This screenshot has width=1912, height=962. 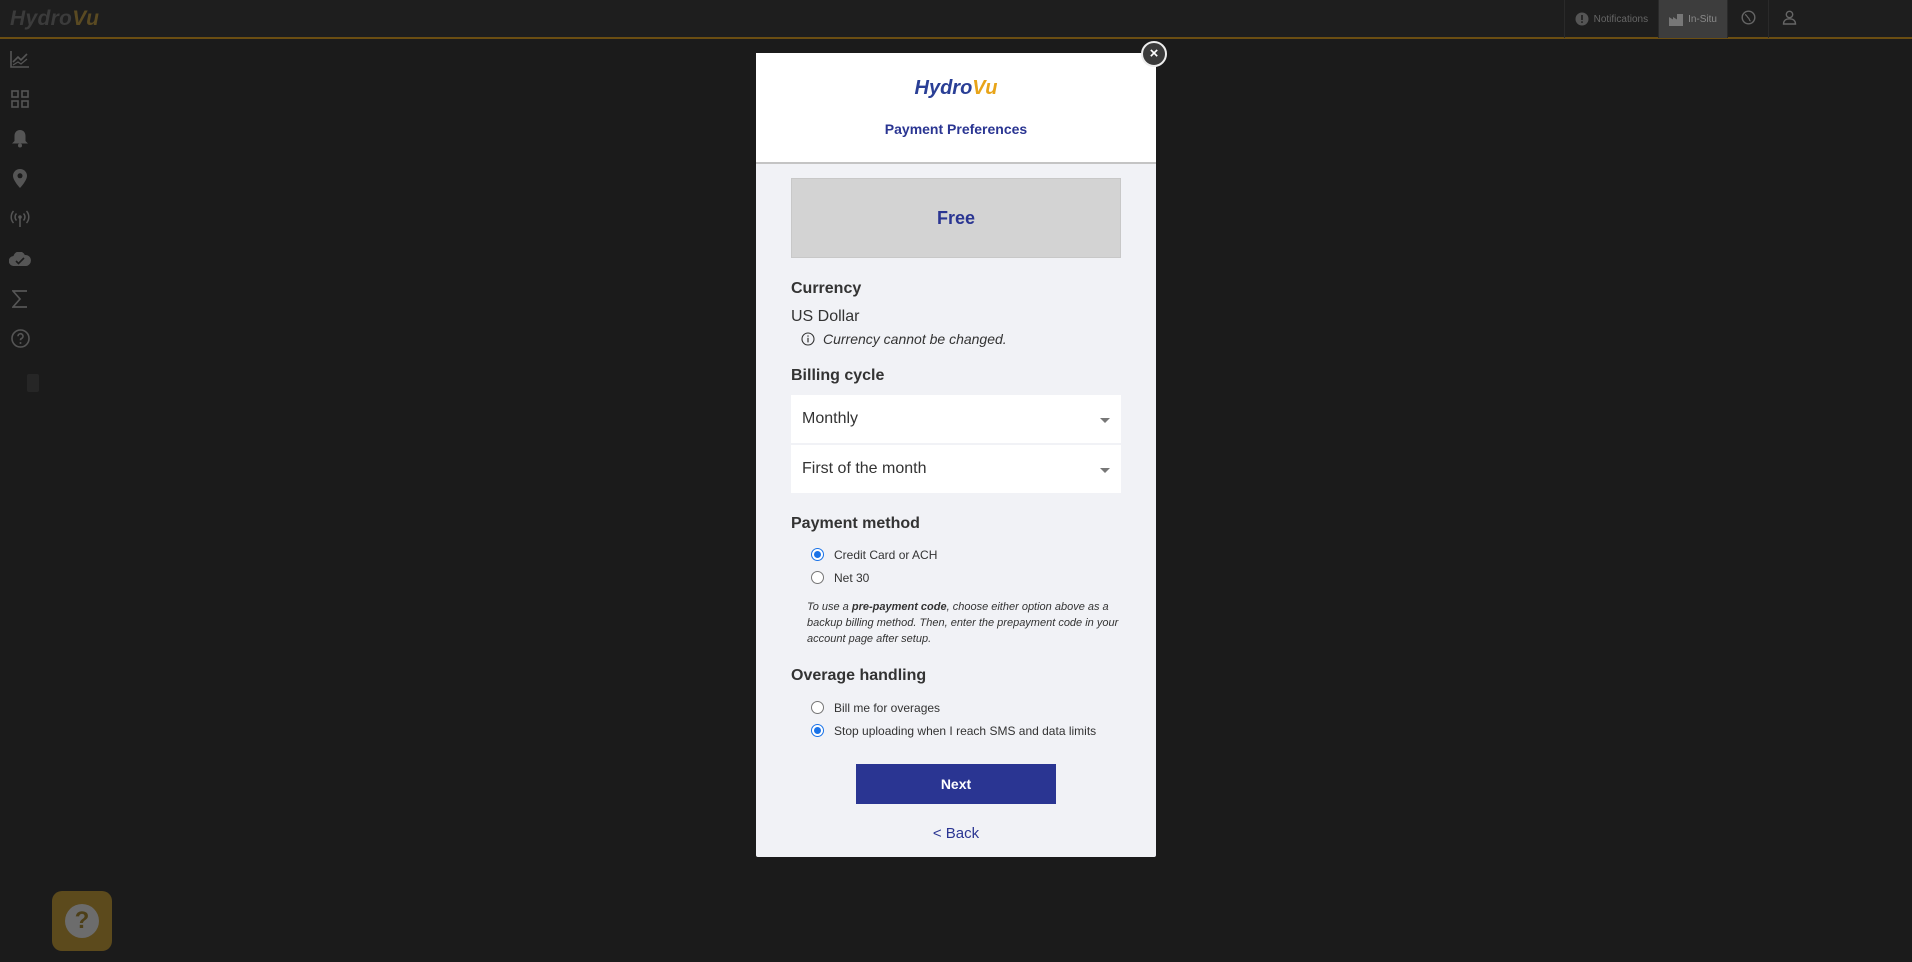 I want to click on question-icon: ?, so click(x=82, y=921).